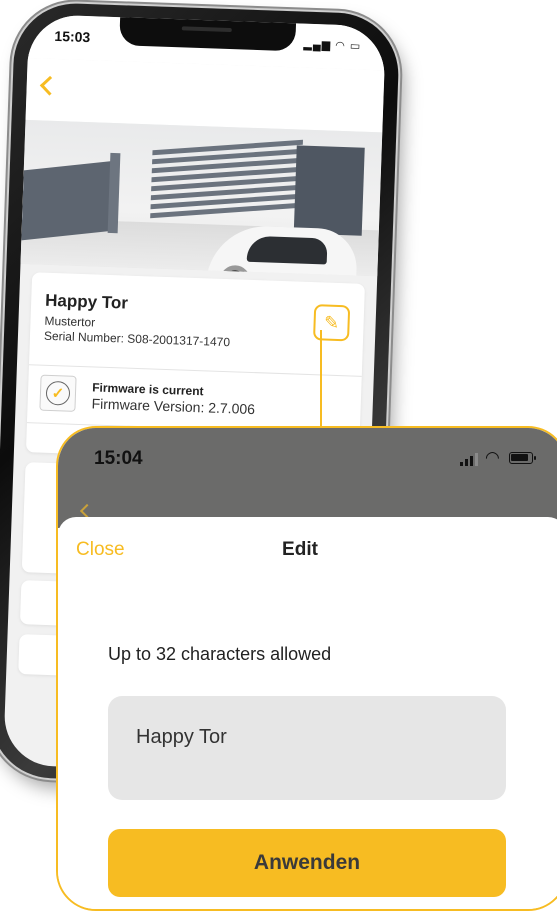 The height and width of the screenshot is (915, 557). Describe the element at coordinates (173, 406) in the screenshot. I see `firmware-version: Firmware Version: 2.7.006` at that location.